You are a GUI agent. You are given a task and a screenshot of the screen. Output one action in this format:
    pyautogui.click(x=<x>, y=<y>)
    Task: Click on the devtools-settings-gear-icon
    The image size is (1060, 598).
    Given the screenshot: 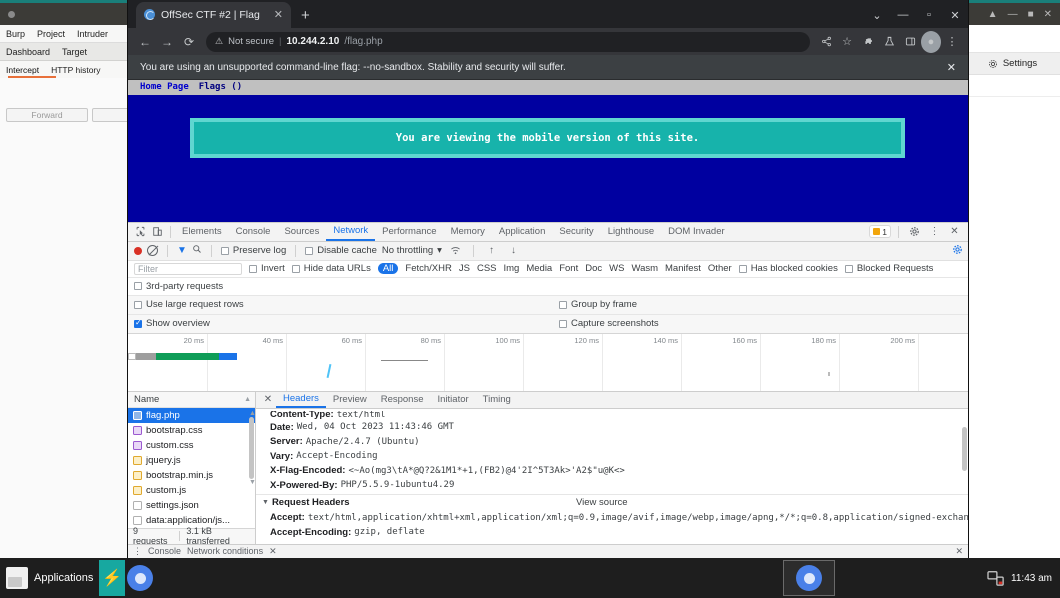 What is the action you would take?
    pyautogui.click(x=914, y=231)
    